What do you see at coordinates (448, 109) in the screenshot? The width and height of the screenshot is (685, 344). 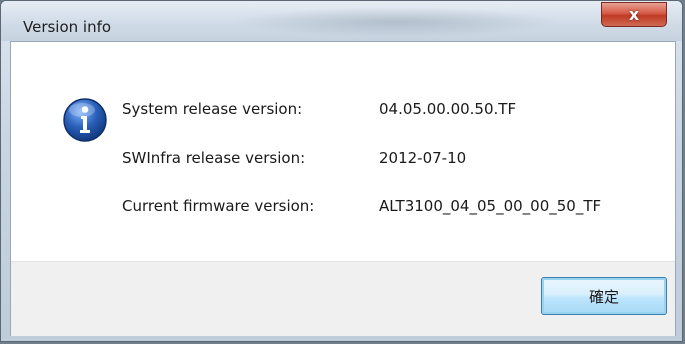 I see `system-release-value: 04.05.00.00.50.TF` at bounding box center [448, 109].